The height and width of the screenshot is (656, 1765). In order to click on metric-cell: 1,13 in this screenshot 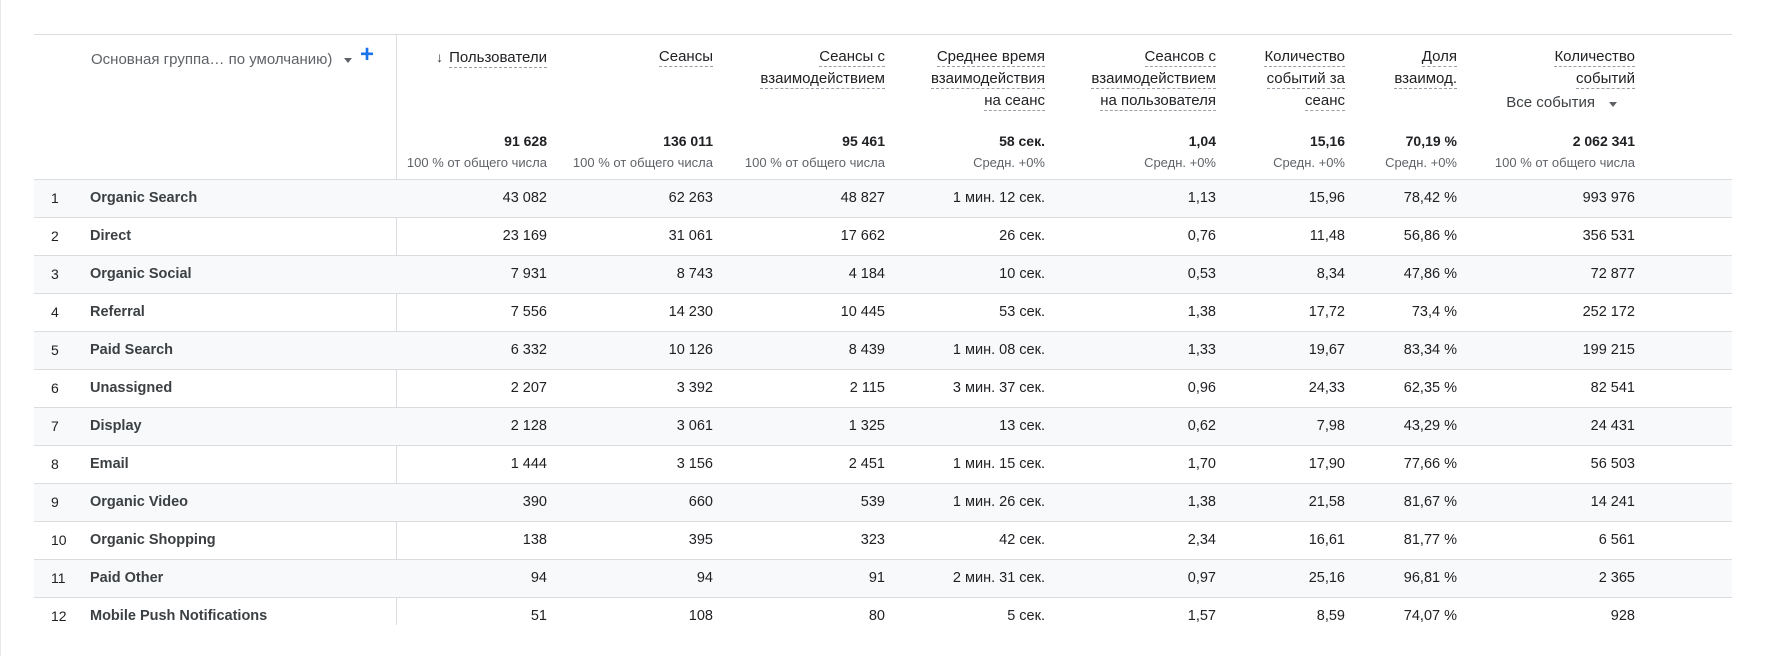, I will do `click(1201, 198)`.